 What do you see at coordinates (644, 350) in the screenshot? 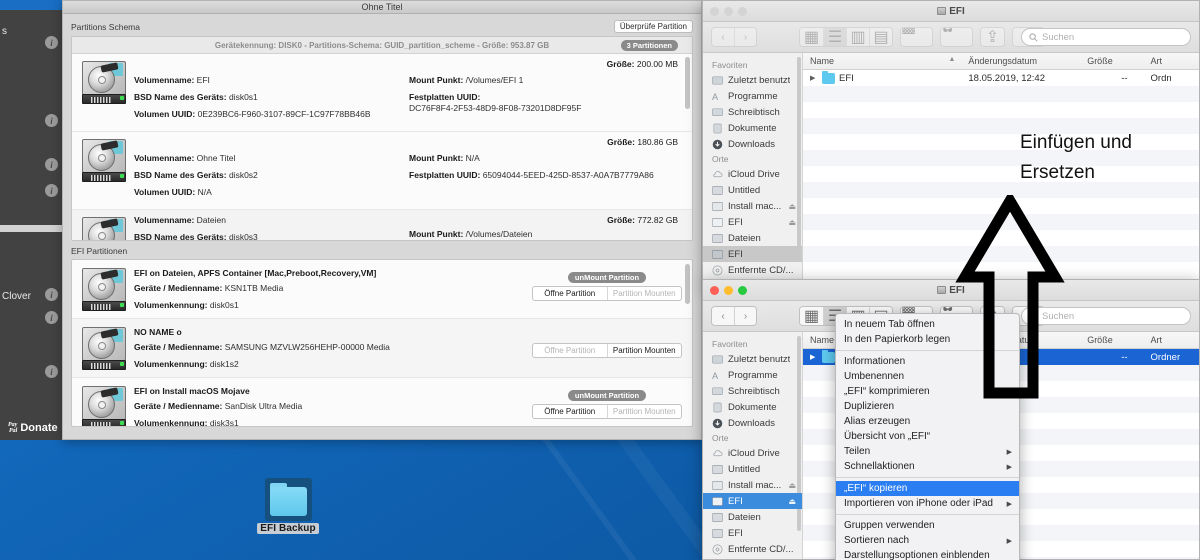
I see `mount-partition-button: Partition Mounten` at bounding box center [644, 350].